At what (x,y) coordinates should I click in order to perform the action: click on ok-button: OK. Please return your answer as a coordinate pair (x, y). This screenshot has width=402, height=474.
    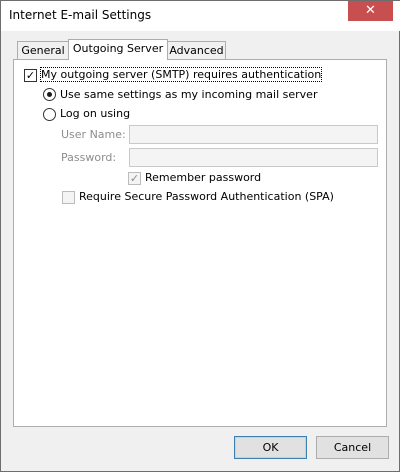
    Looking at the image, I should click on (270, 447).